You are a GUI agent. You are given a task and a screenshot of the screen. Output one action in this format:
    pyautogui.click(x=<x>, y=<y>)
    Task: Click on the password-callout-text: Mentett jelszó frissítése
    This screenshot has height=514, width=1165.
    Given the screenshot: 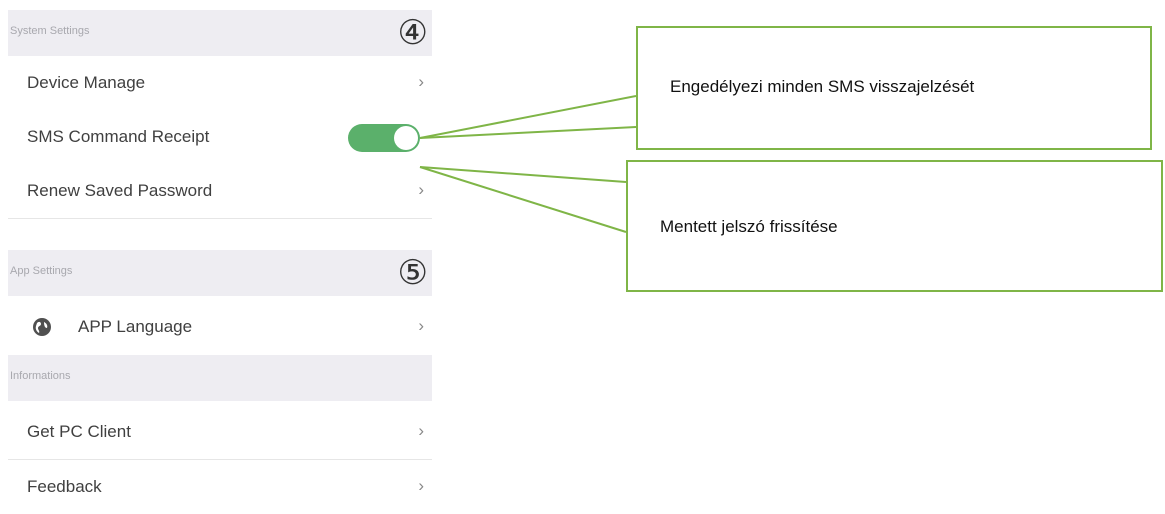 What is the action you would take?
    pyautogui.click(x=749, y=226)
    